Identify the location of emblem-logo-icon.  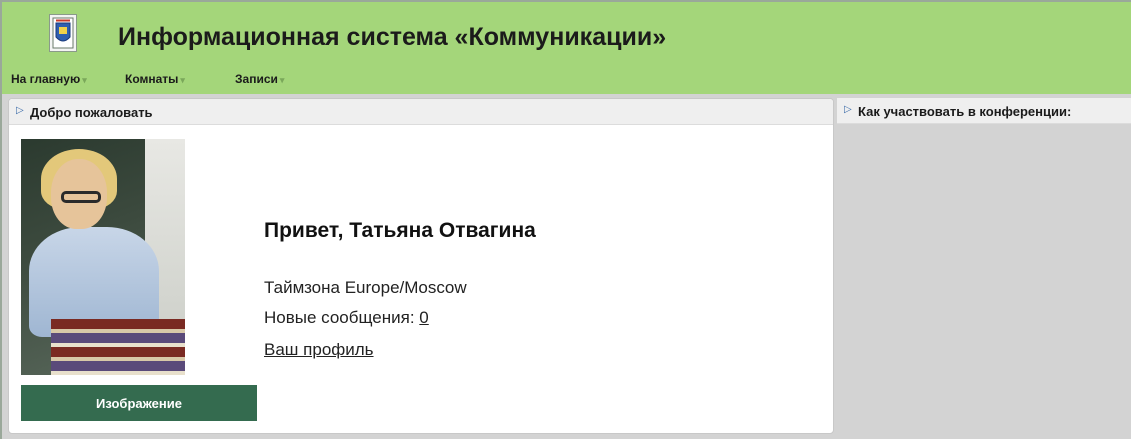
(63, 33).